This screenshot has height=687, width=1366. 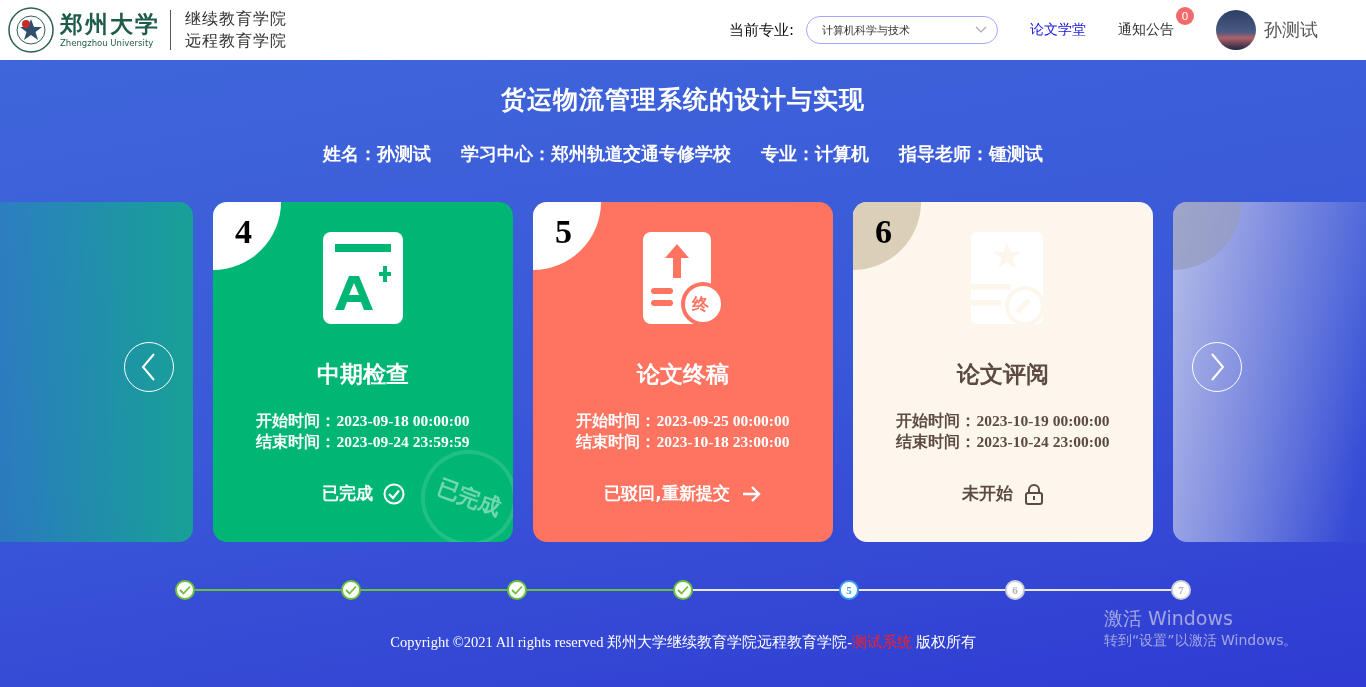 What do you see at coordinates (981, 30) in the screenshot?
I see `chevron-down-icon` at bounding box center [981, 30].